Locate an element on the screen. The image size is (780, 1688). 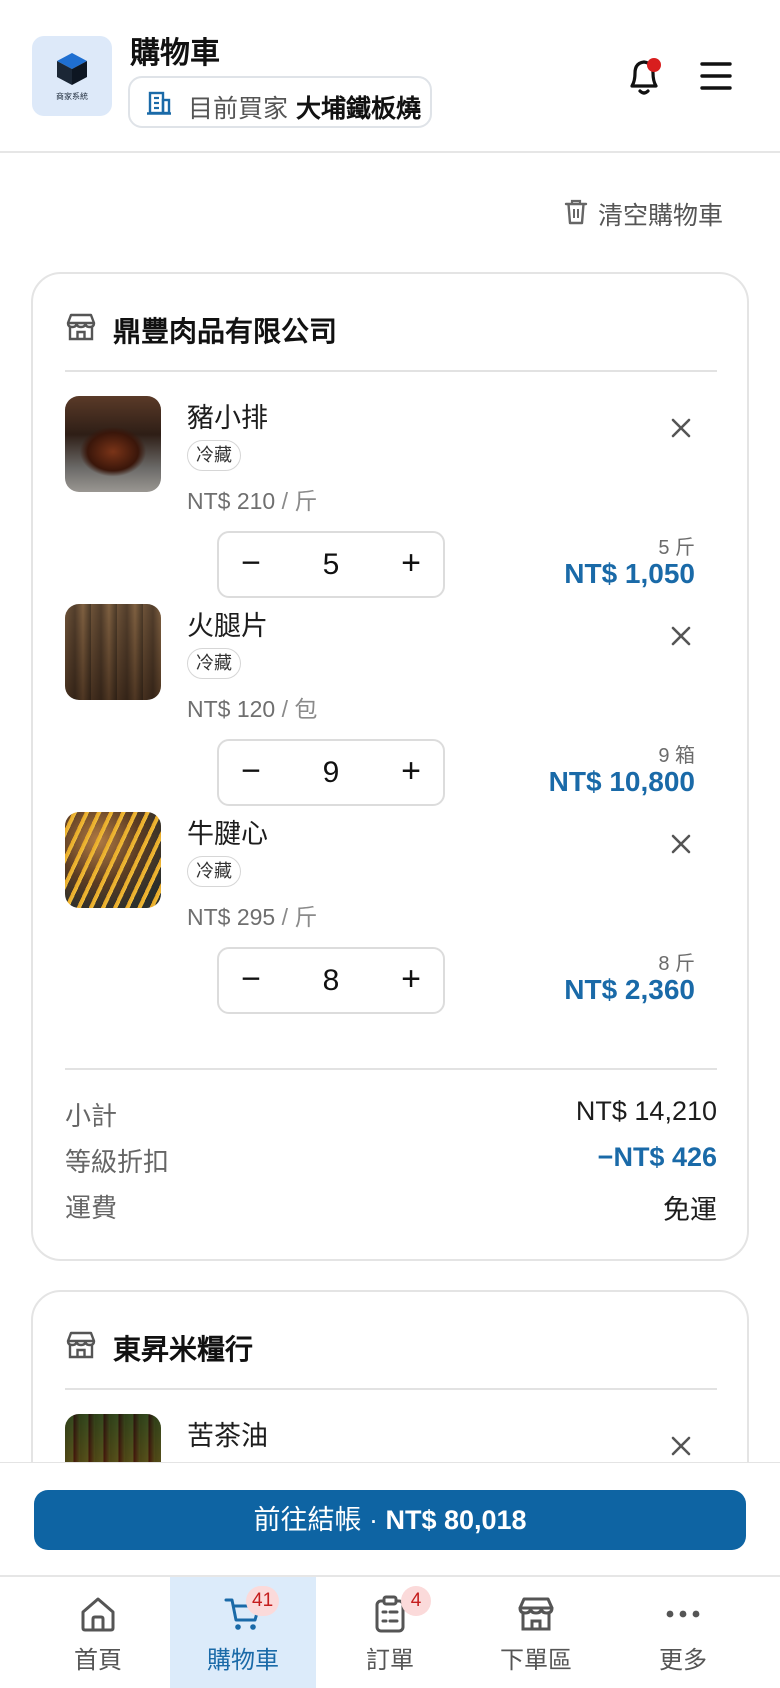
quantity-value: 5 is located at coordinates (331, 564).